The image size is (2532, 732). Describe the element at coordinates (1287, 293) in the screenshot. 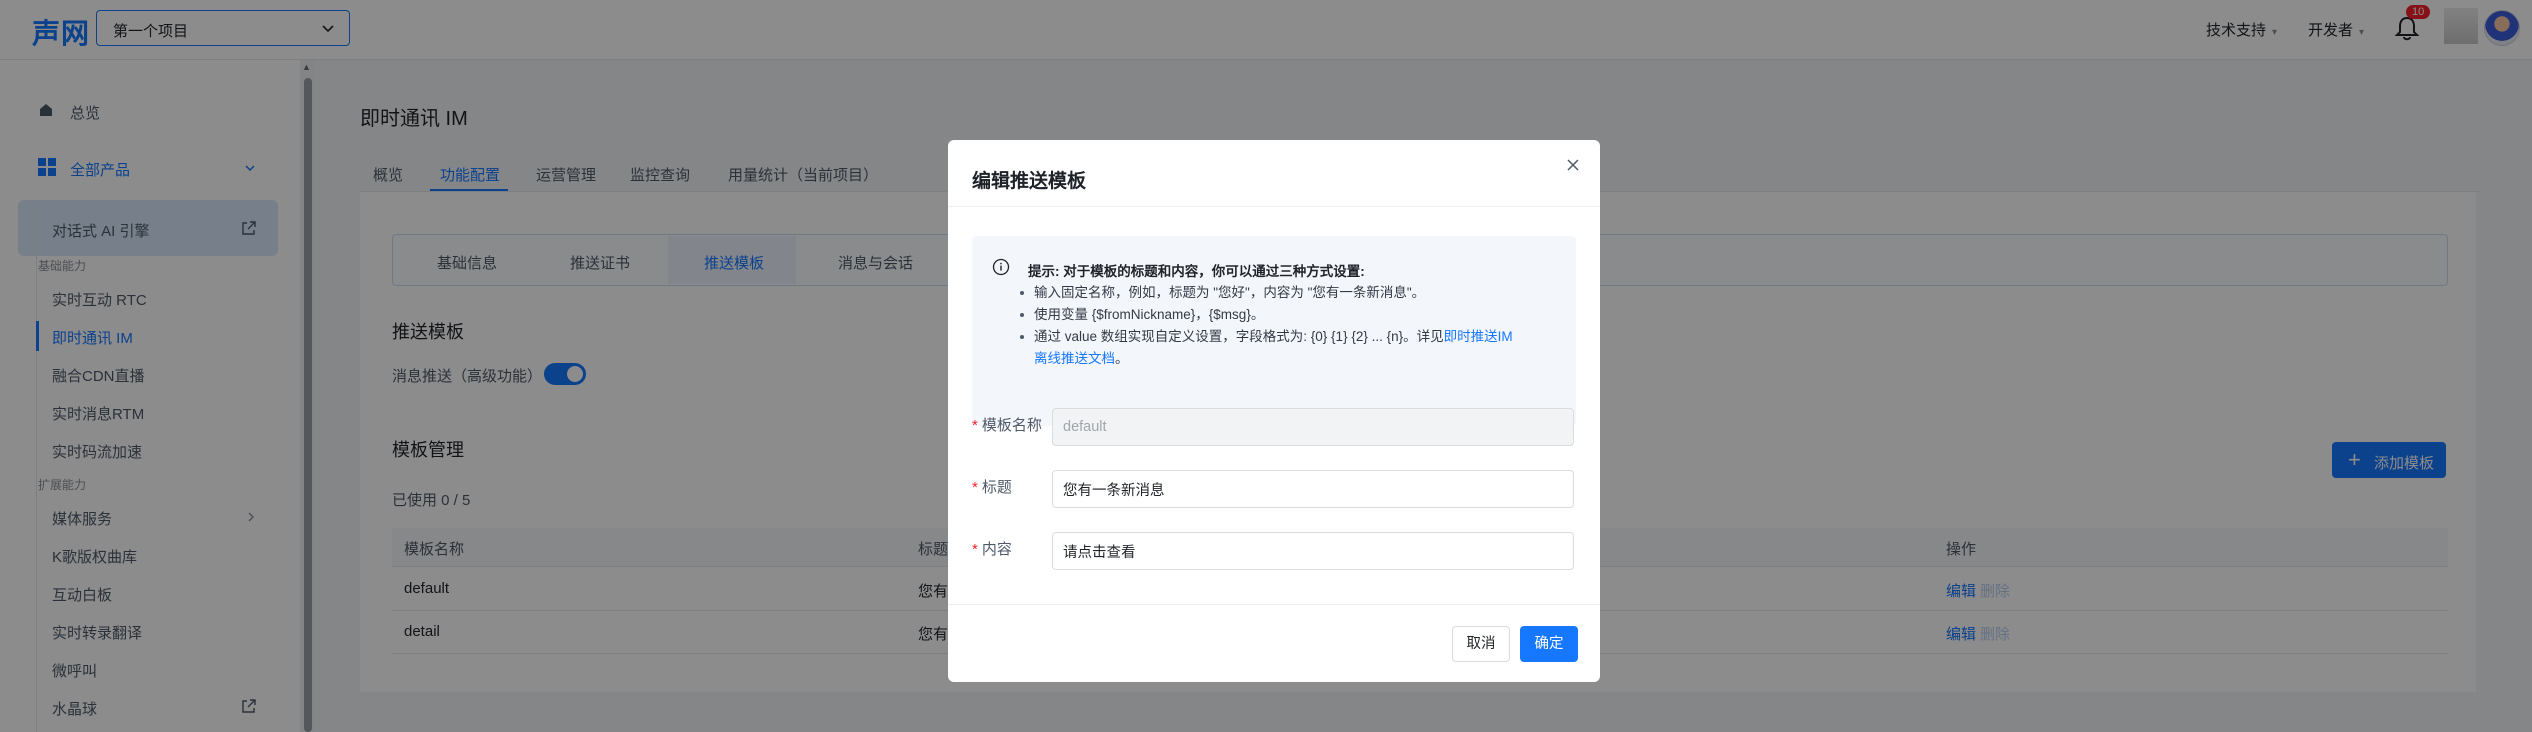

I see `tip-item: 输入固定名称，例如，标题为 "您好"，内容为 "您有一条新消息"。` at that location.